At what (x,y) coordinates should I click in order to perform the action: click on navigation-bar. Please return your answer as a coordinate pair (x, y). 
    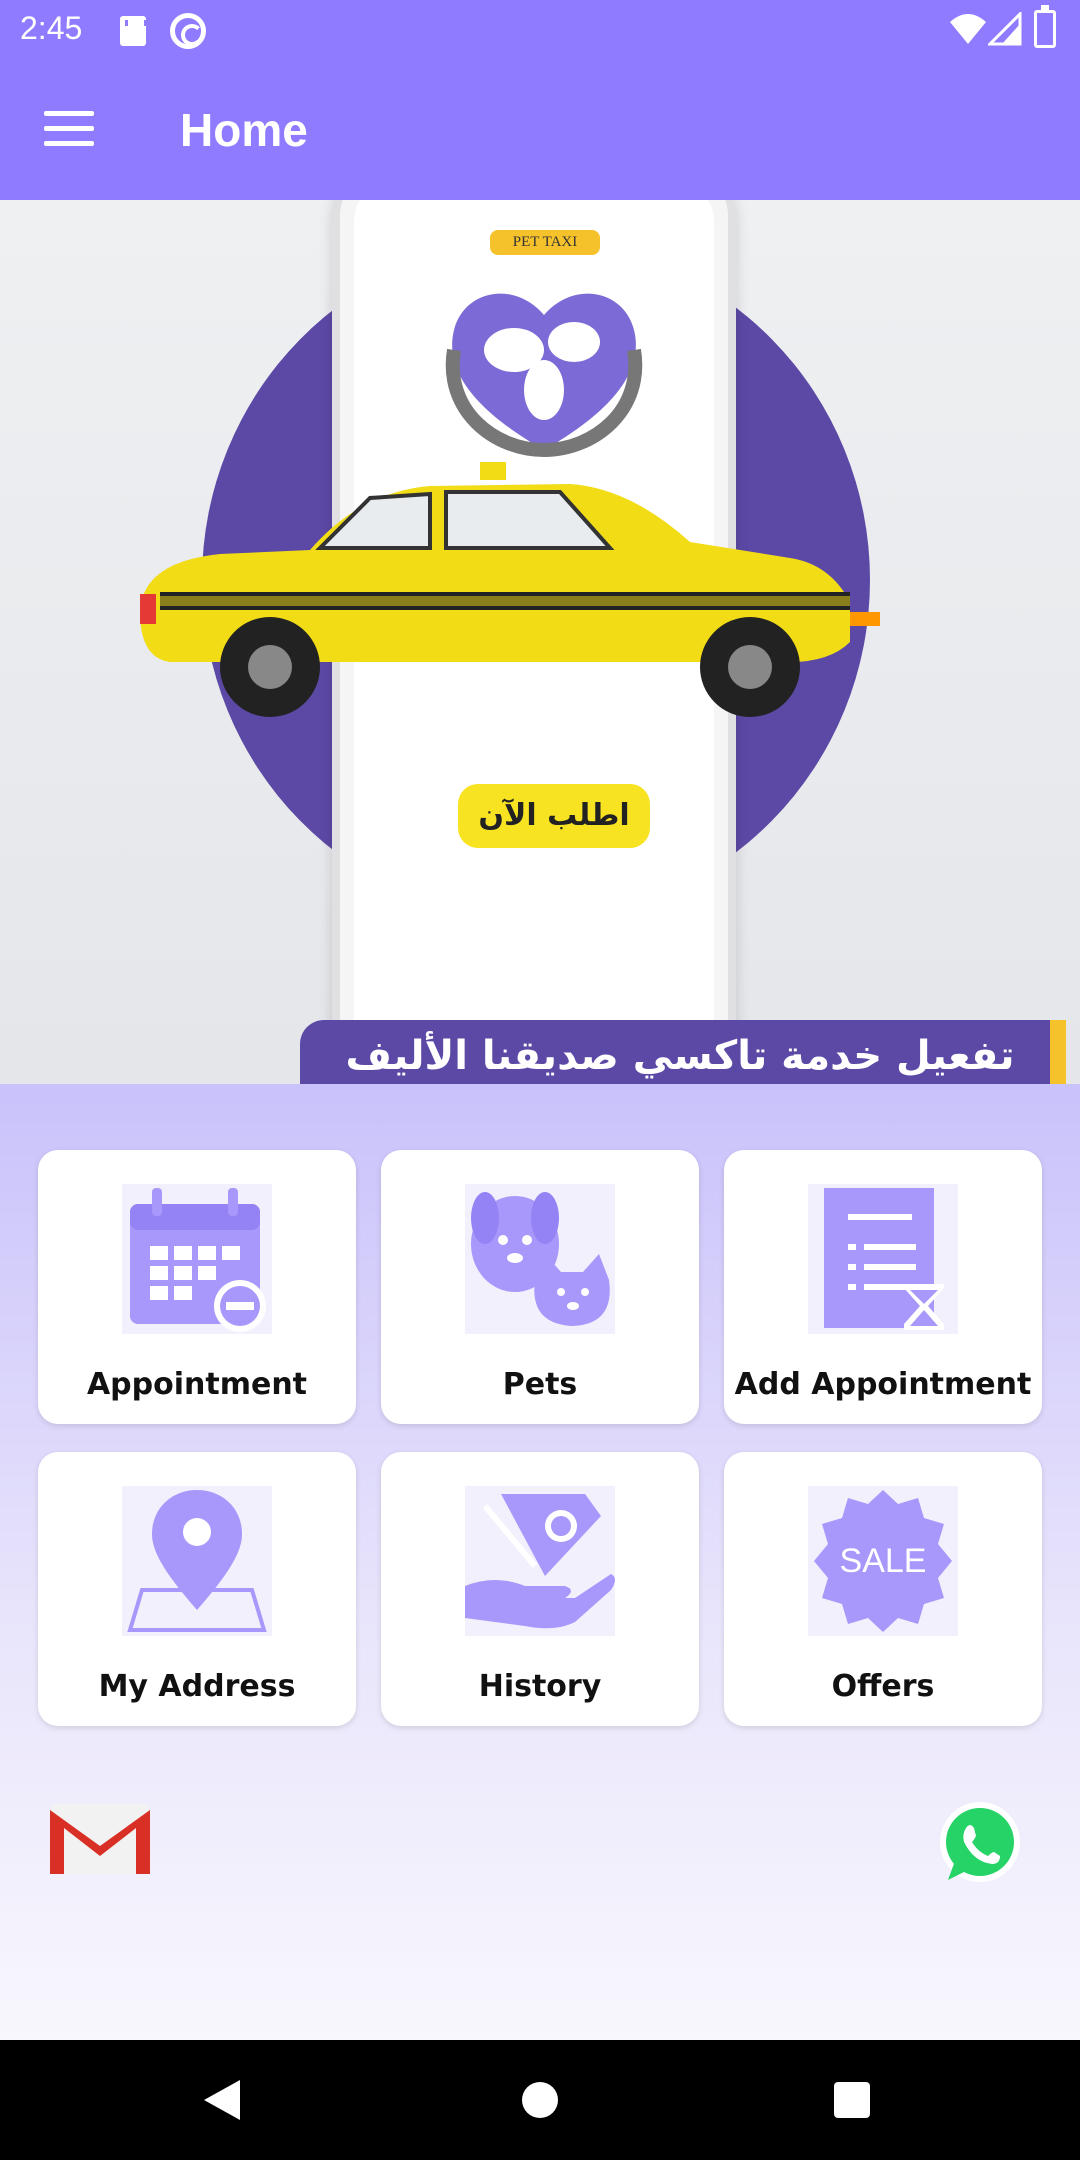
    Looking at the image, I should click on (540, 2100).